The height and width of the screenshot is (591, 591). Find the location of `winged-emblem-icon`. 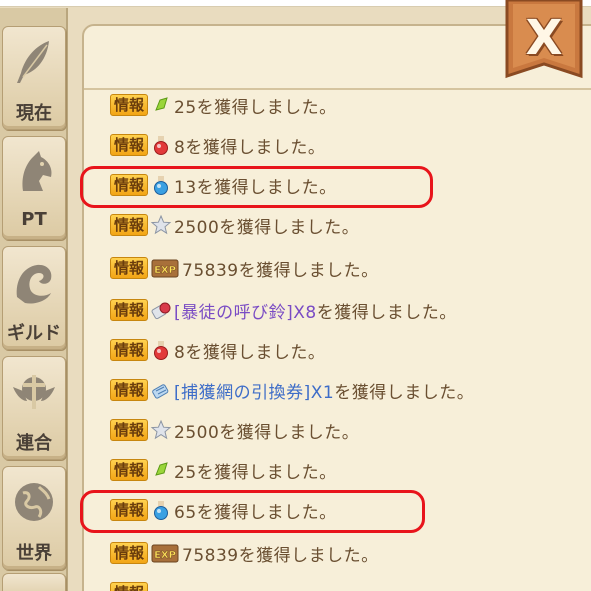

winged-emblem-icon is located at coordinates (34, 392).